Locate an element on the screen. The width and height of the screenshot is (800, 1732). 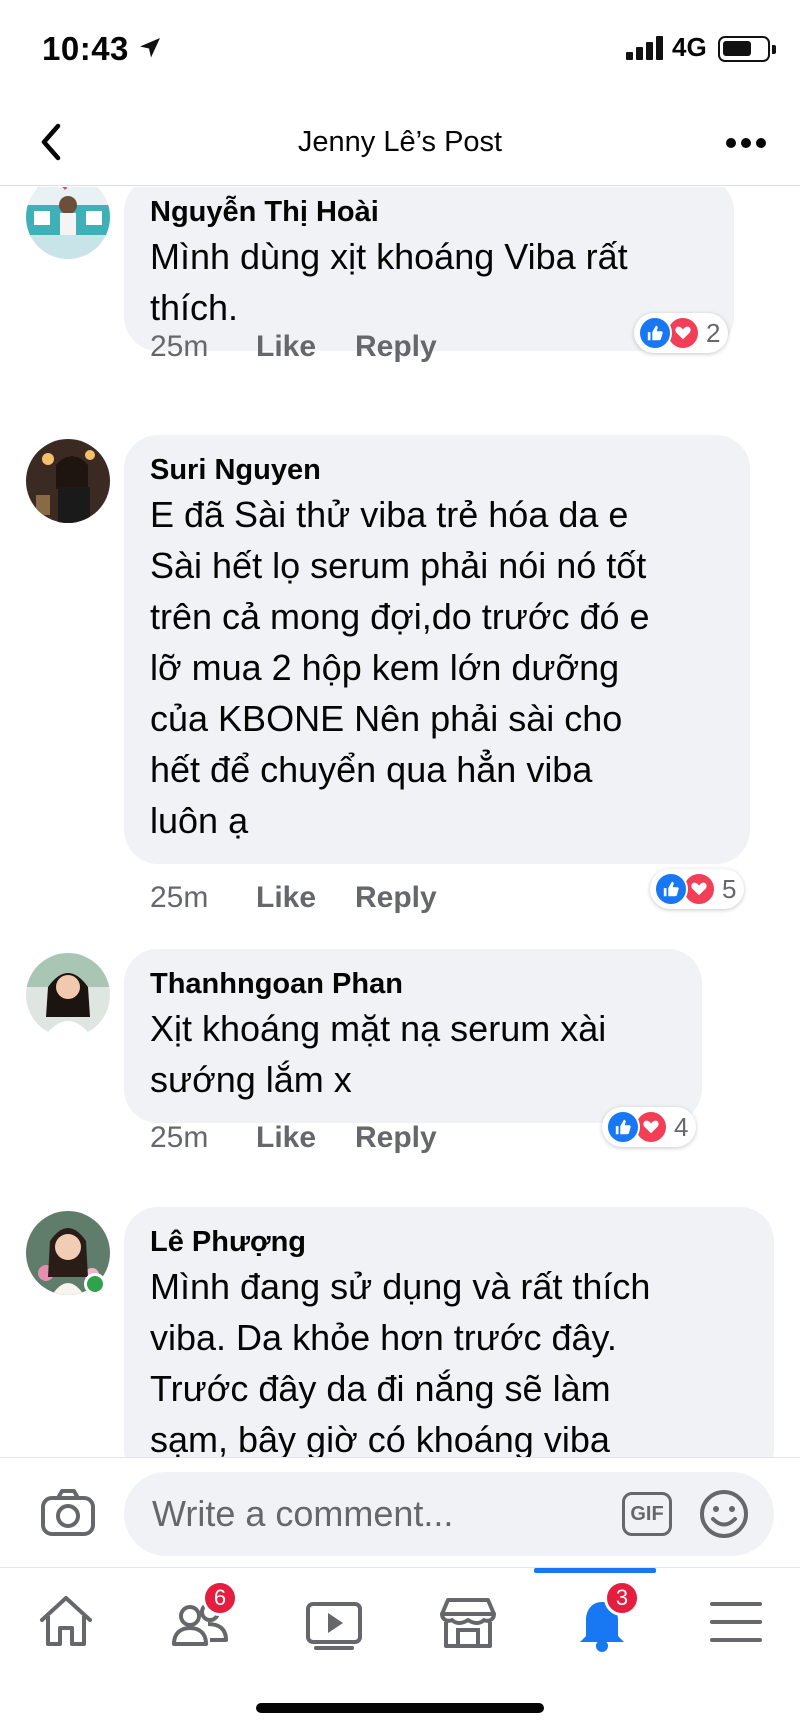
comment-composer: GIF is located at coordinates (400, 1512).